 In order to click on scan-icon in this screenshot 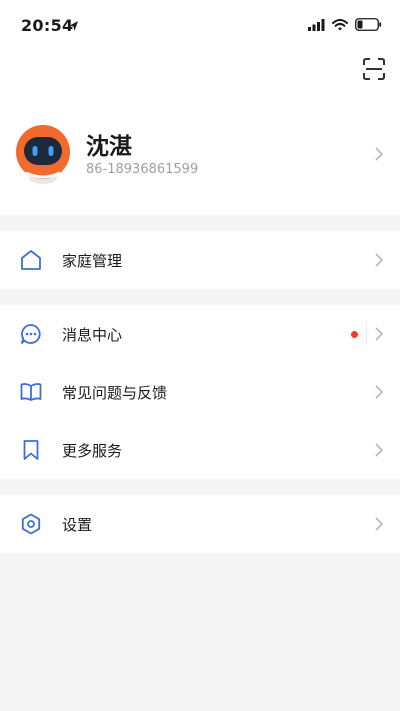, I will do `click(374, 69)`.